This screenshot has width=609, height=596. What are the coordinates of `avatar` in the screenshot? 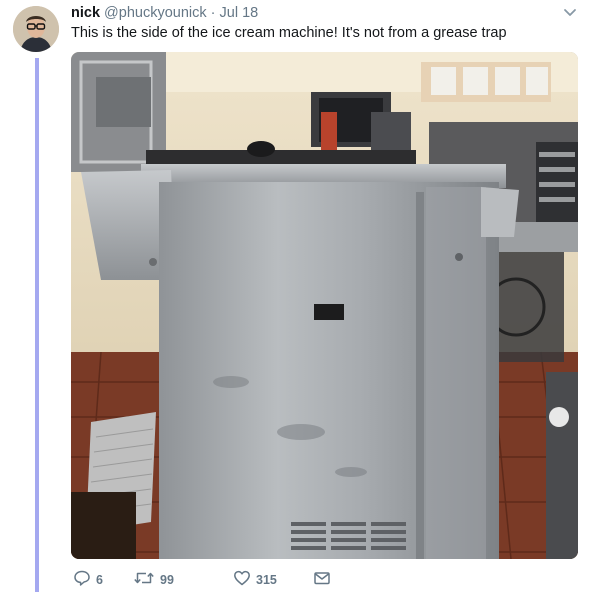 It's located at (36, 29).